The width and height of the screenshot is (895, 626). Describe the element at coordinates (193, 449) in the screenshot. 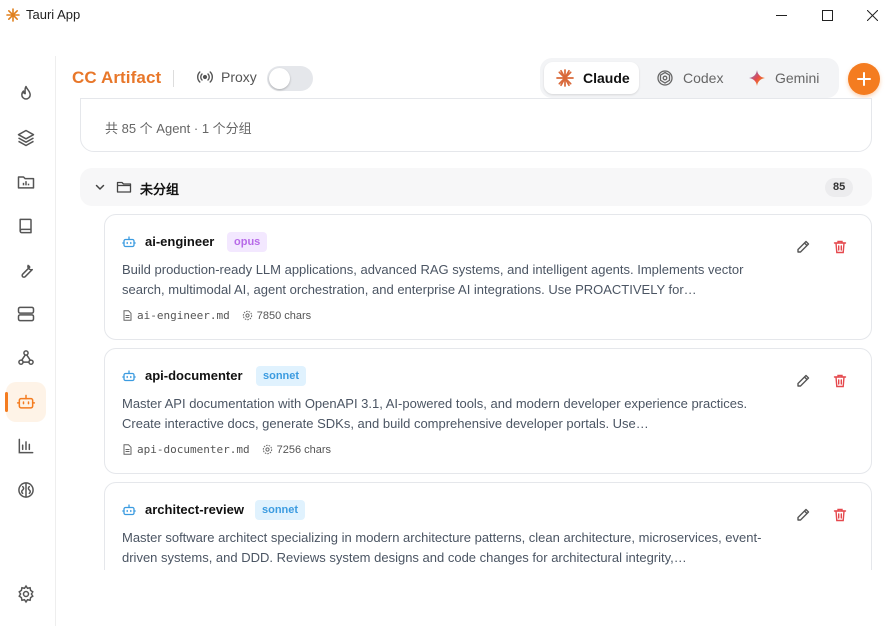

I see `agent-filename: api-documenter.md` at that location.